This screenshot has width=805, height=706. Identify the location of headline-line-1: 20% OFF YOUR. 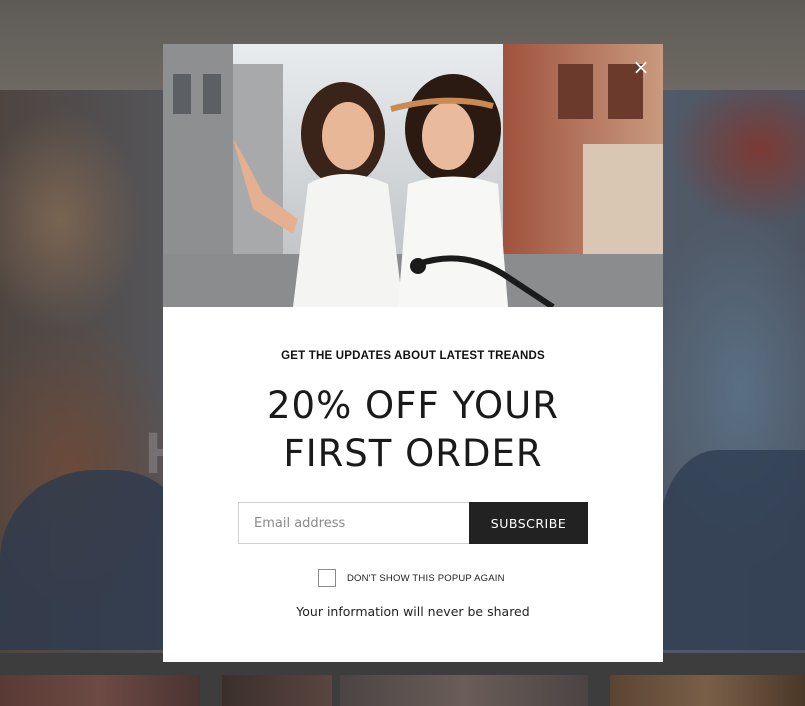
(413, 405).